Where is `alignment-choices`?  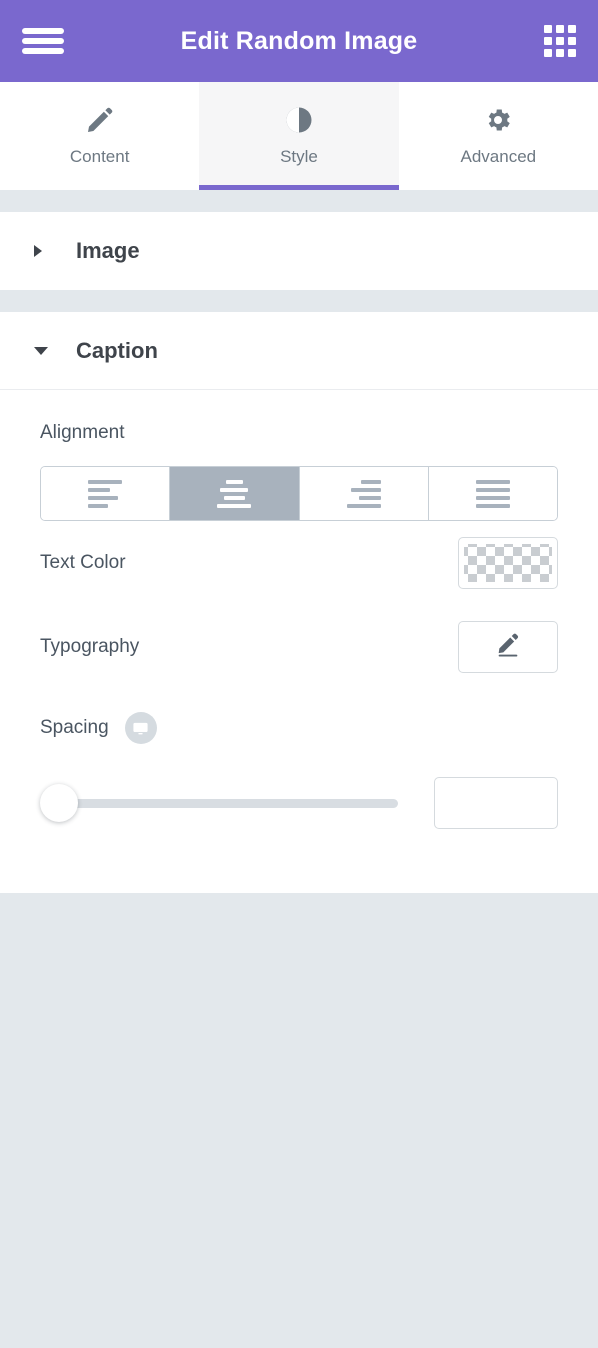 alignment-choices is located at coordinates (299, 493).